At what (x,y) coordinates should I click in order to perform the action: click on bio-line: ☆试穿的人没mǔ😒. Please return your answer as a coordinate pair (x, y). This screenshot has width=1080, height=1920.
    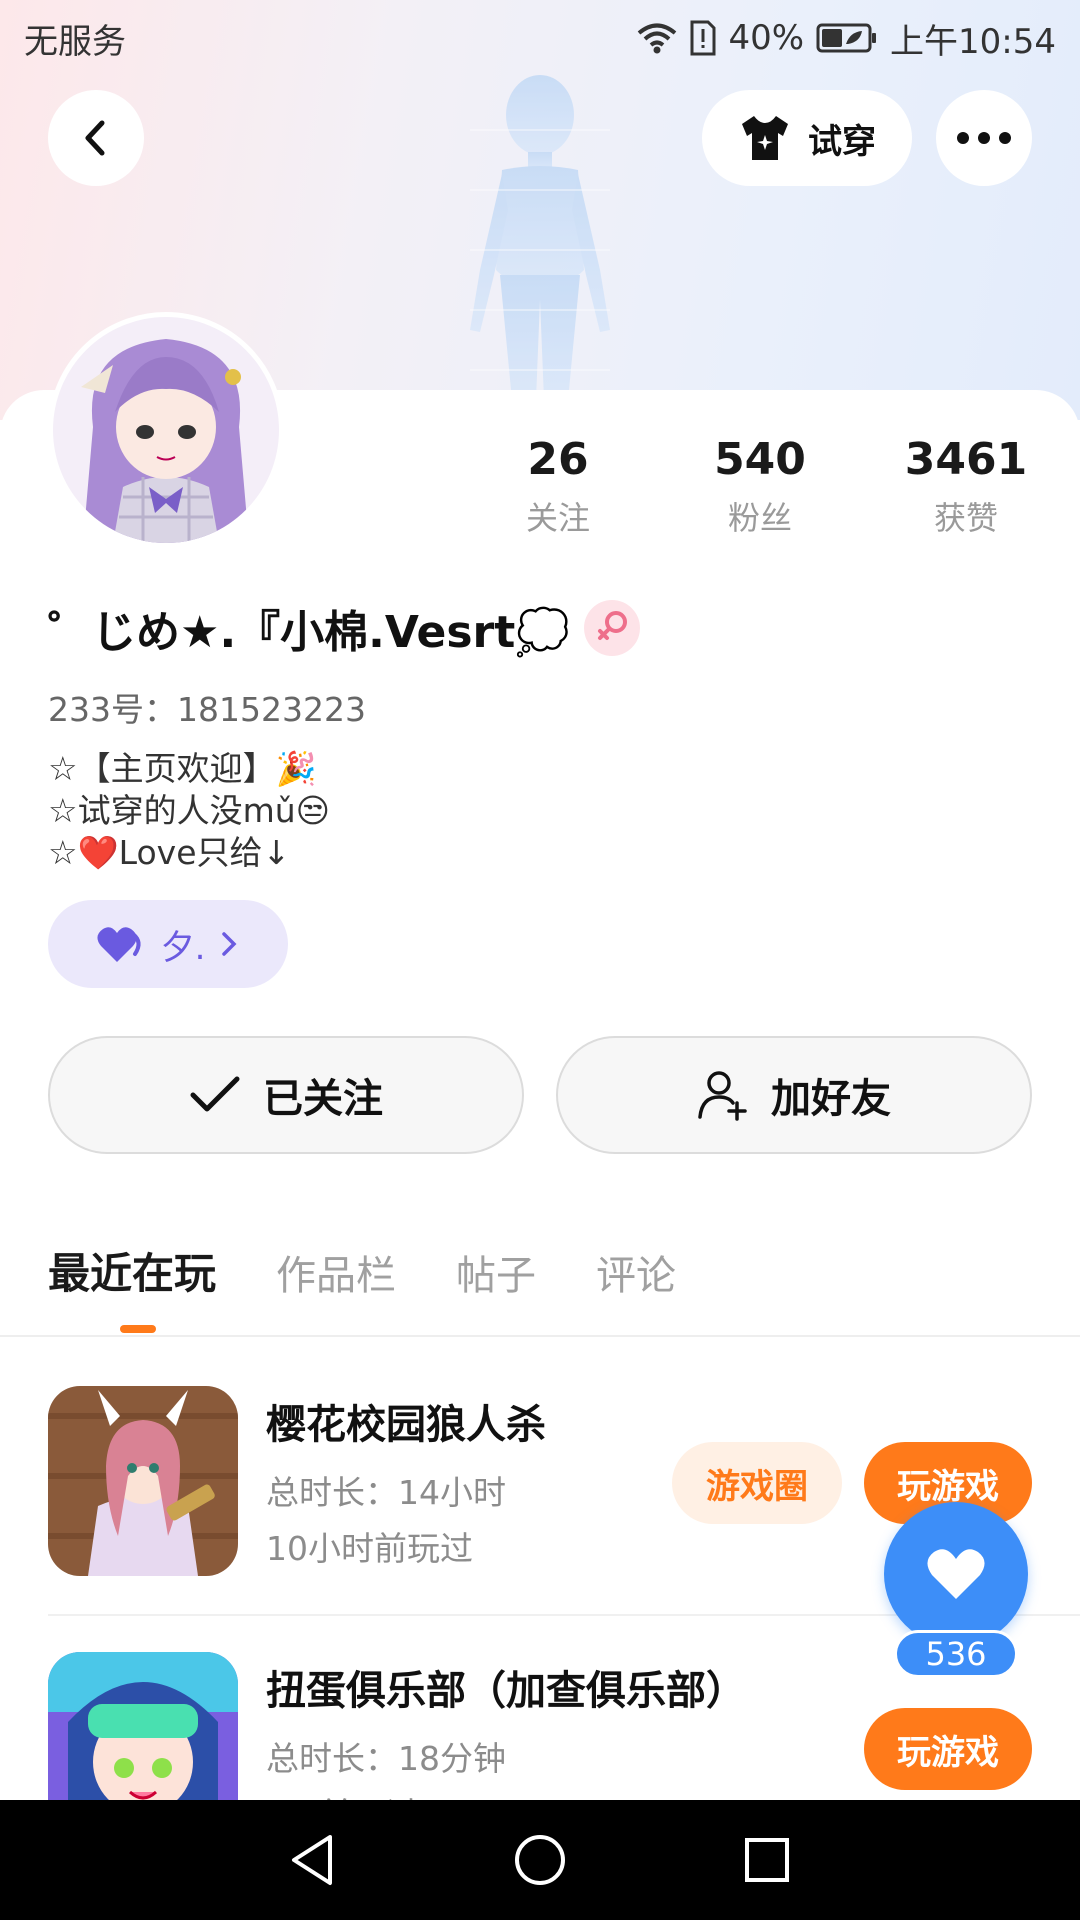
    Looking at the image, I should click on (189, 810).